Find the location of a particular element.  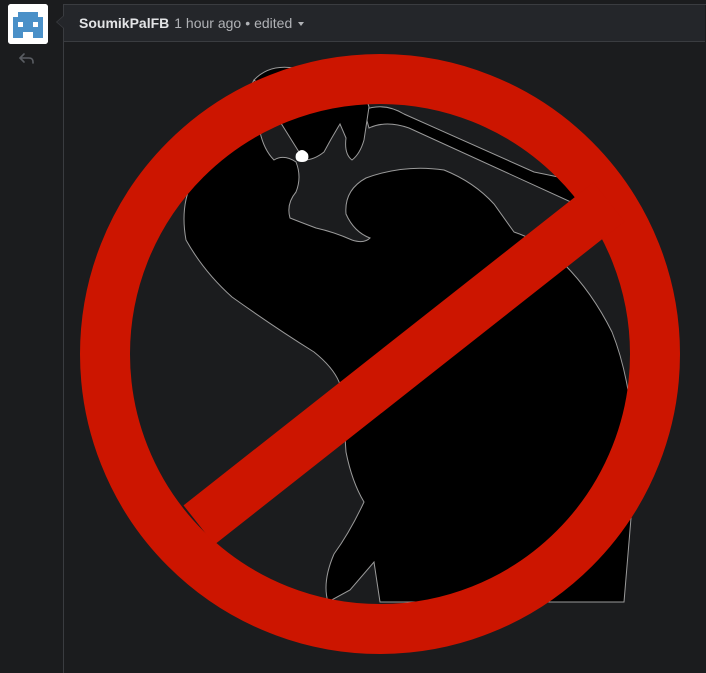

author-link: SoumikPalFB is located at coordinates (124, 23).